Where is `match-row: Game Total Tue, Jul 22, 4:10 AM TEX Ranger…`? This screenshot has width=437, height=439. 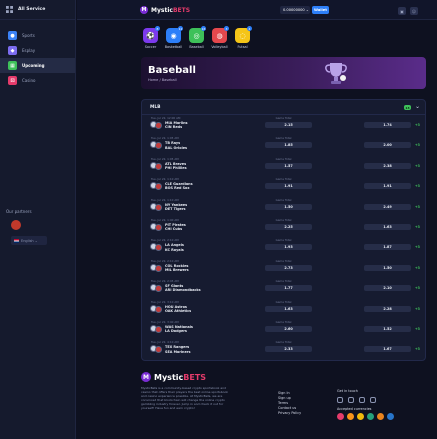 match-row: Game Total Tue, Jul 22, 4:10 AM TEX Ranger… is located at coordinates (283, 349).